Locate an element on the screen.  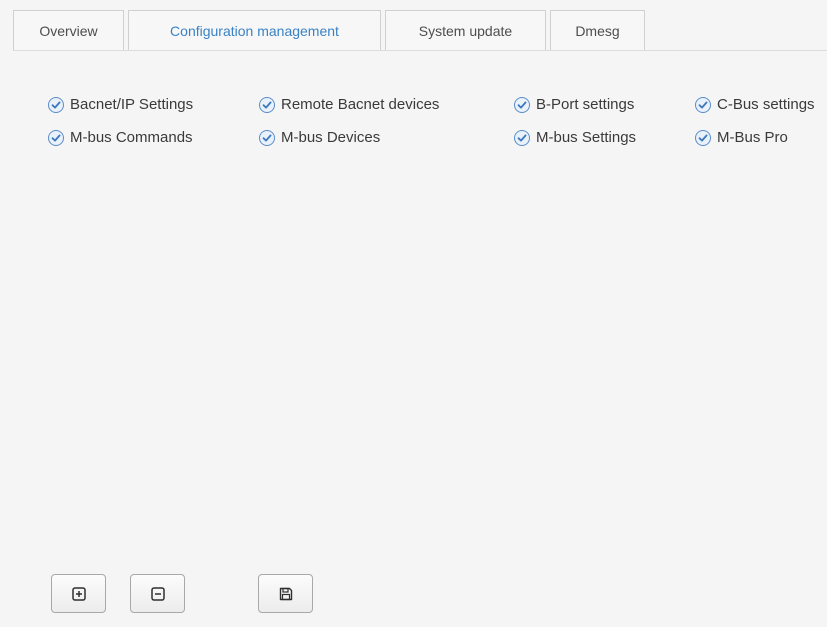
remove-button is located at coordinates (157, 593).